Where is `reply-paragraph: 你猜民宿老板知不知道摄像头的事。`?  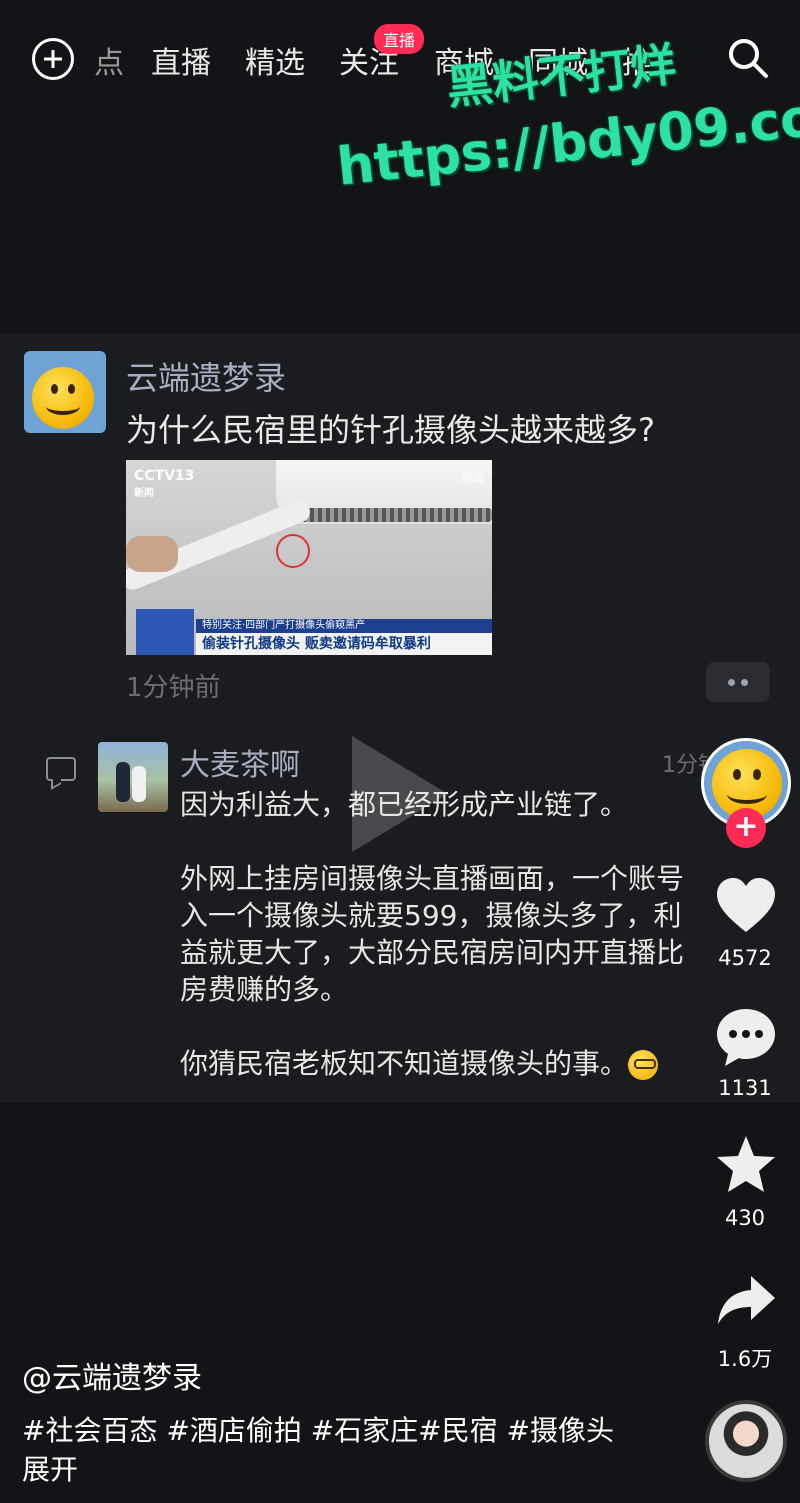
reply-paragraph: 你猜民宿老板知不知道摄像头的事。 is located at coordinates (440, 1063).